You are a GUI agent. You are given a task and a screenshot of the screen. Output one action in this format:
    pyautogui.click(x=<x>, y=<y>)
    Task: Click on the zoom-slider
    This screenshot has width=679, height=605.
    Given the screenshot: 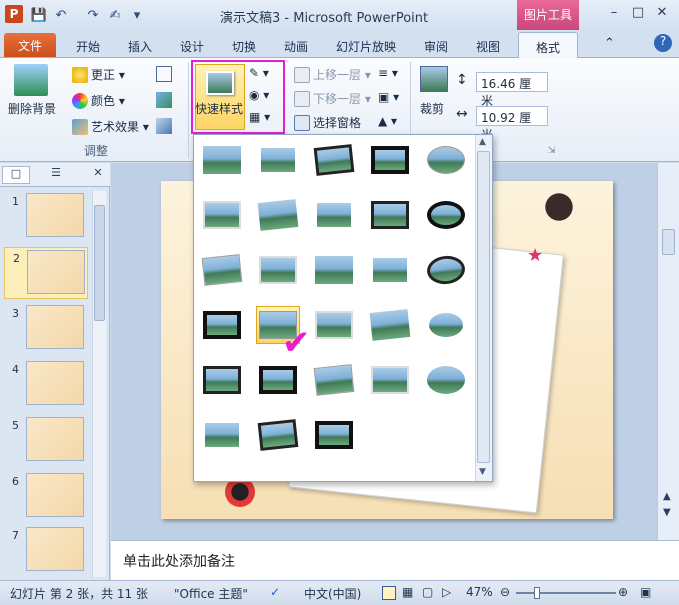 What is the action you would take?
    pyautogui.click(x=566, y=593)
    